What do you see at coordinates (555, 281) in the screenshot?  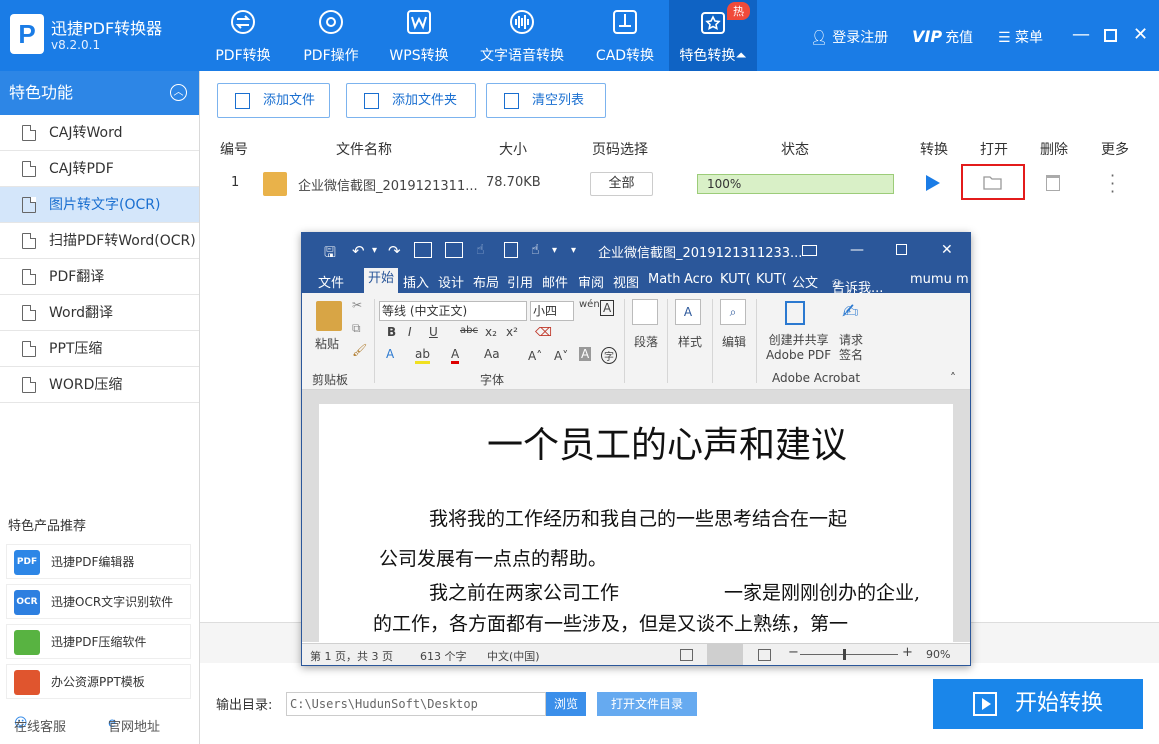 I see `tab-mailings: 邮件` at bounding box center [555, 281].